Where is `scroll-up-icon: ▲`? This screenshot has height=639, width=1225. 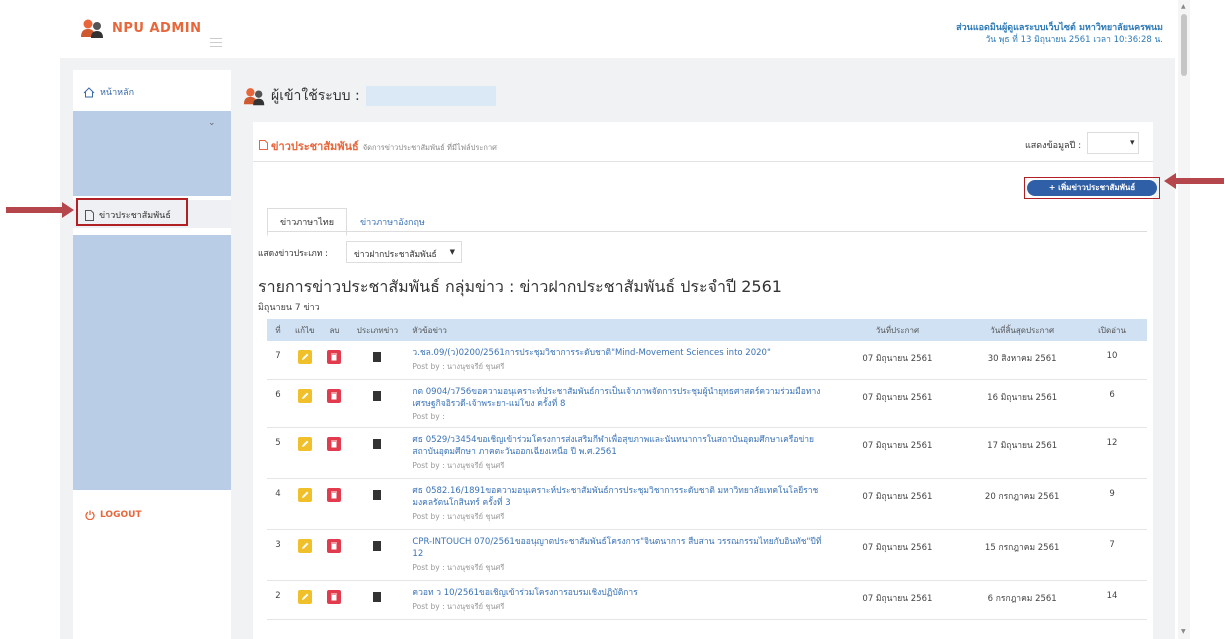
scroll-up-icon: ▲ is located at coordinates (1183, 6).